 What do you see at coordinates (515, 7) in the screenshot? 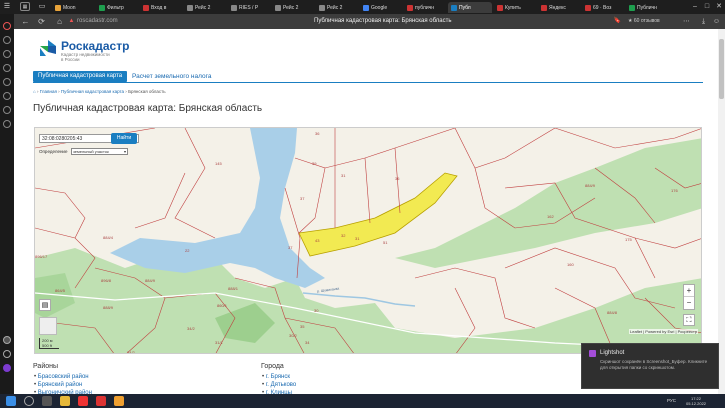
I see `browser-tab: Купить` at bounding box center [515, 7].